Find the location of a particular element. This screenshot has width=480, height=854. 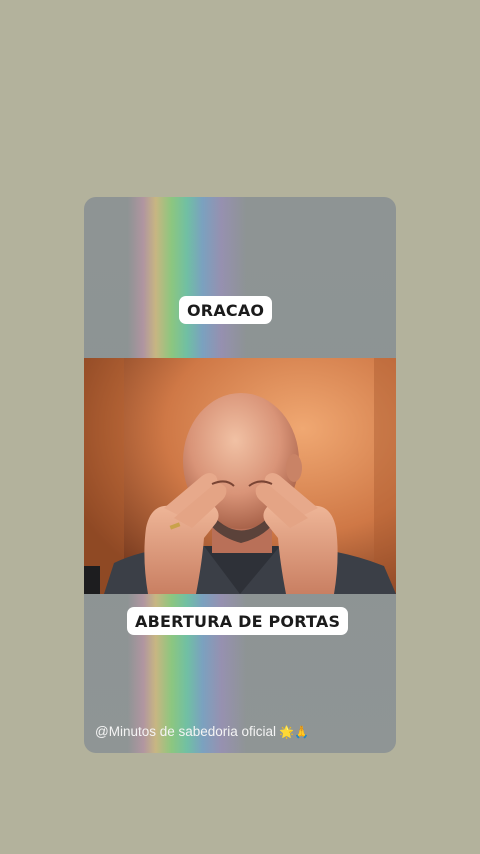

watermark-credit: @Minutos de sabedoria oficial 🌟🙏 is located at coordinates (202, 731).